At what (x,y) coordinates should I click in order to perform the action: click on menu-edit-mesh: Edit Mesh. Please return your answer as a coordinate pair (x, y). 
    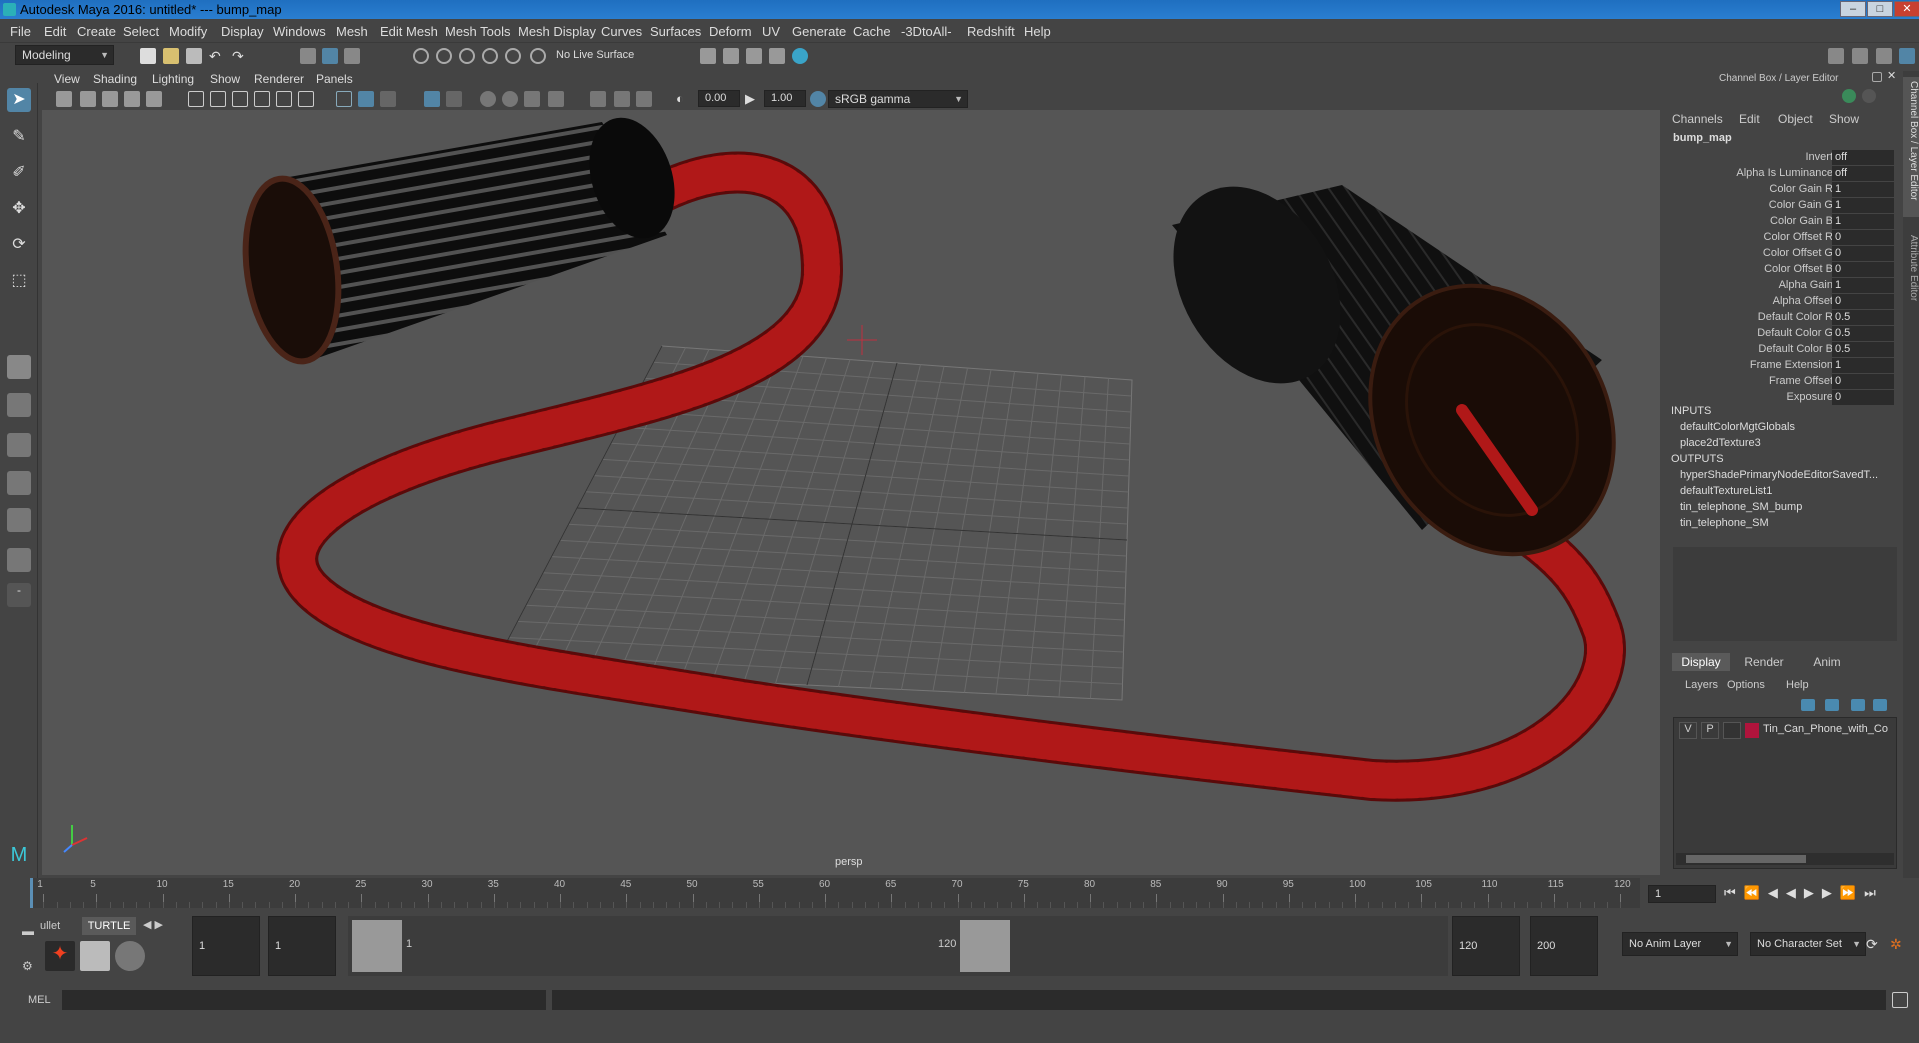
    Looking at the image, I should click on (409, 31).